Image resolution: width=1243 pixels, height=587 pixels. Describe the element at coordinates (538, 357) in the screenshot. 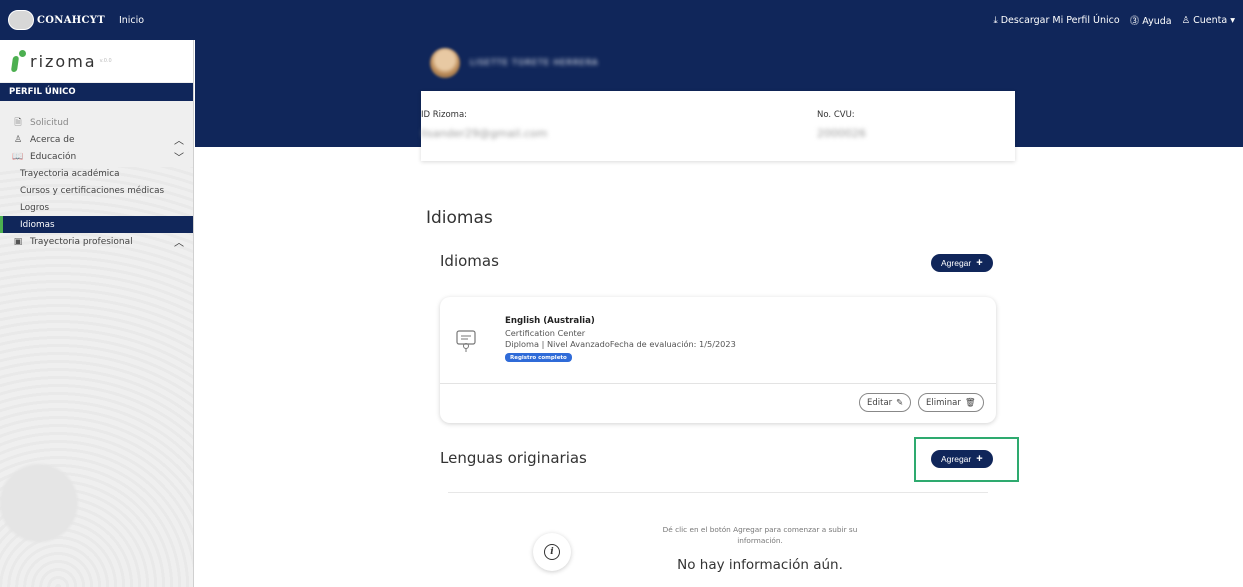

I see `status-badge: Registro completo` at that location.